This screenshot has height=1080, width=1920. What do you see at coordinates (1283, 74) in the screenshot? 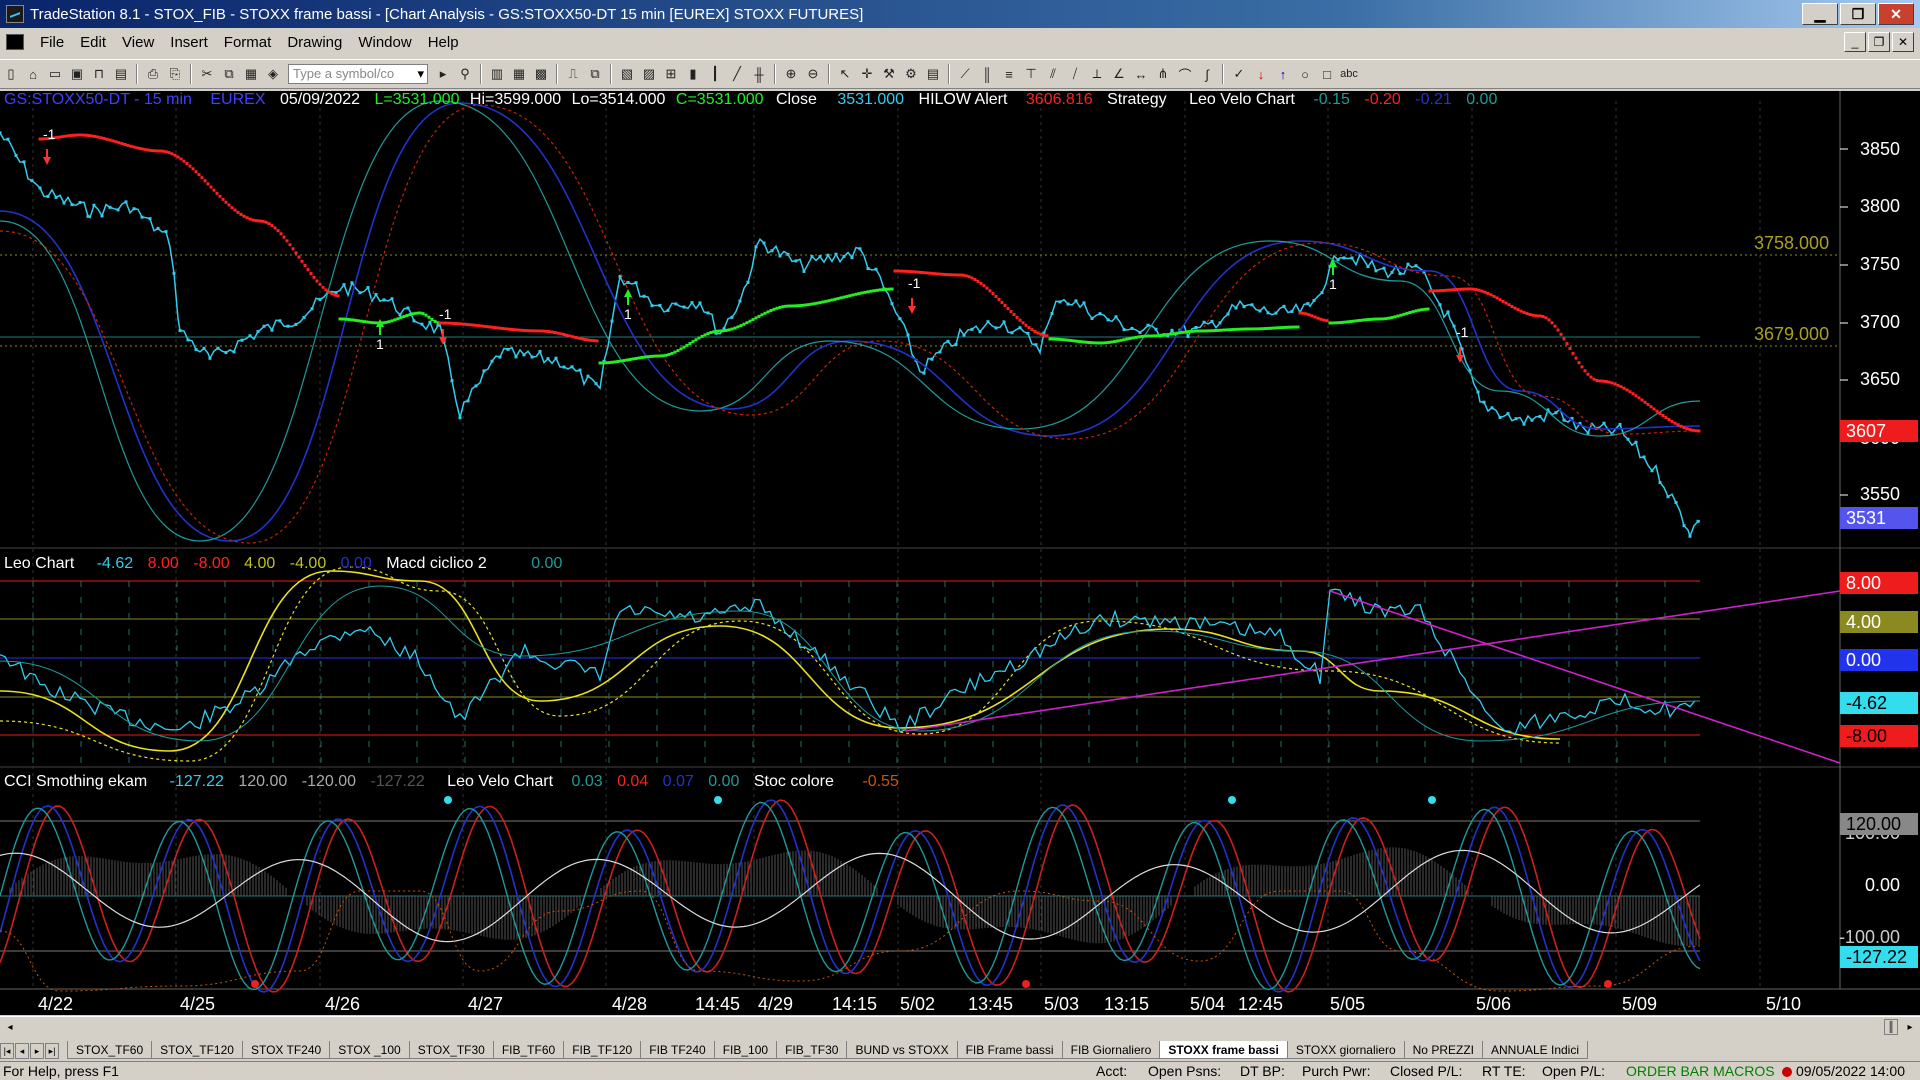
I see `arrow-up-icon: ↑` at bounding box center [1283, 74].